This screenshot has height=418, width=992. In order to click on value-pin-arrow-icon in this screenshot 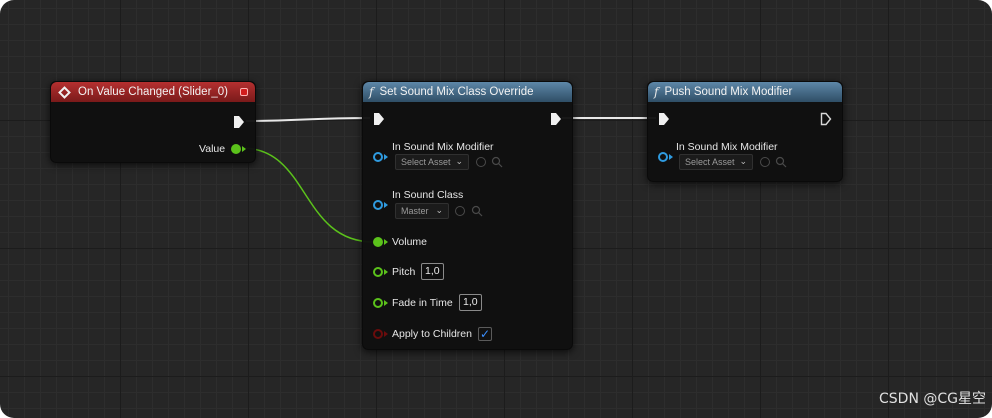, I will do `click(244, 149)`.